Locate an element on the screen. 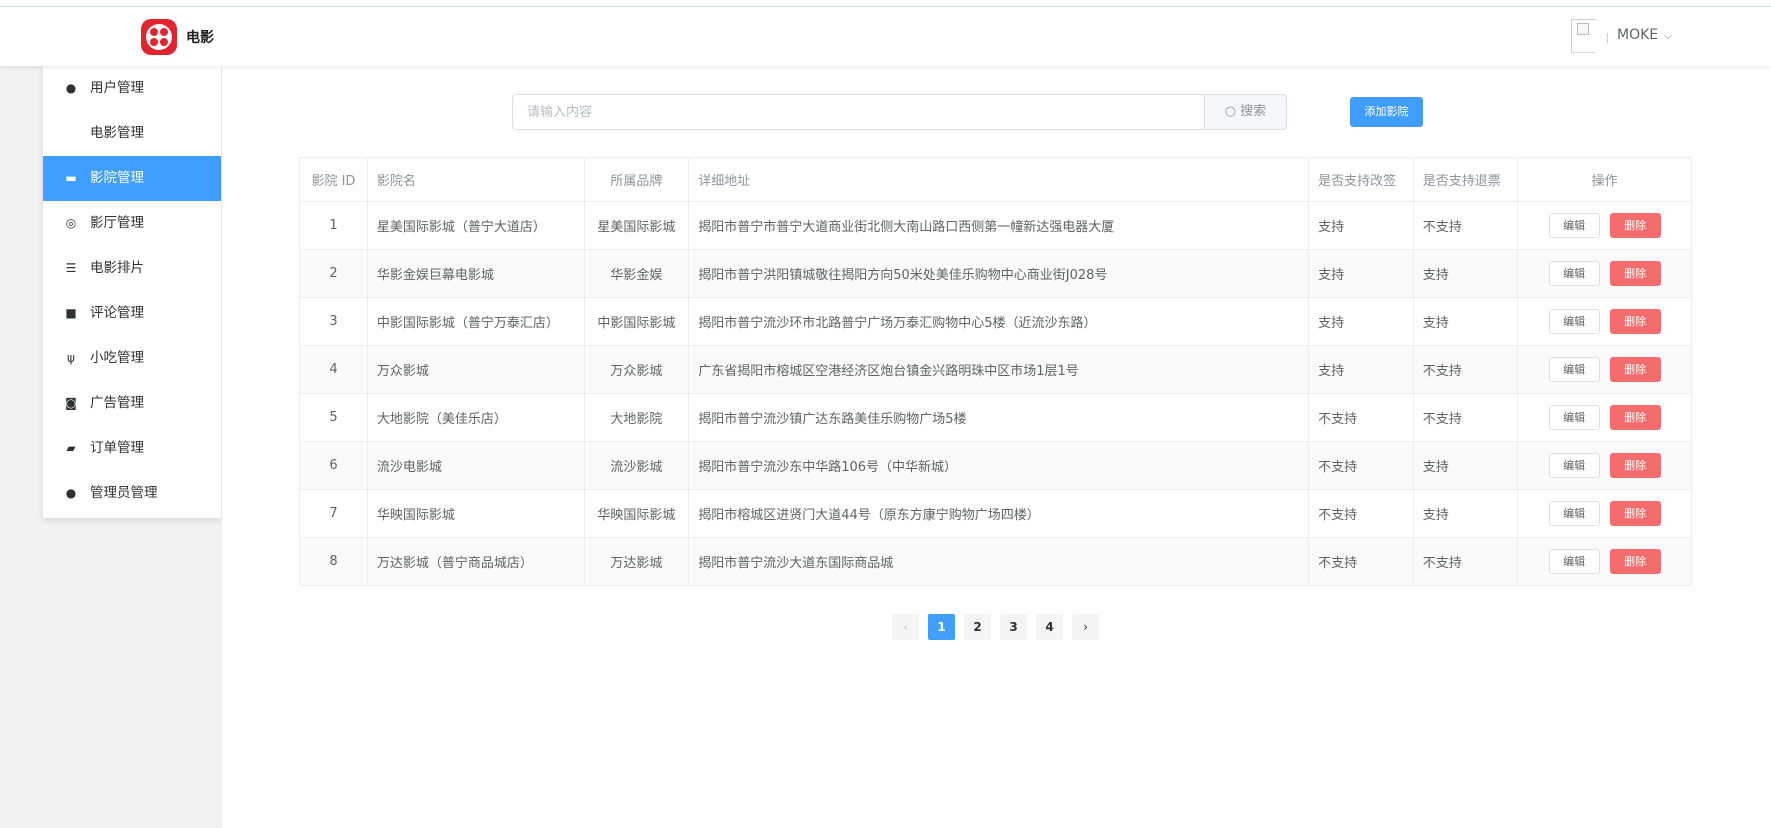  cell-brand: 星美国际影城 is located at coordinates (636, 225).